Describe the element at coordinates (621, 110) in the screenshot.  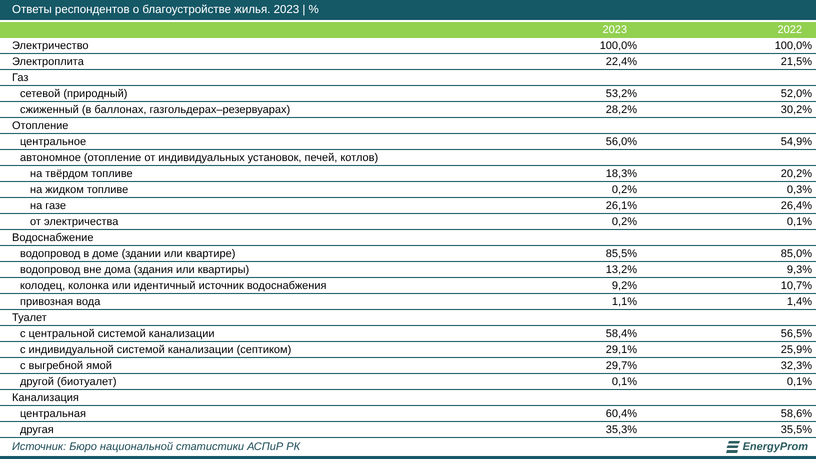
I see `table-cell: 28,2%` at that location.